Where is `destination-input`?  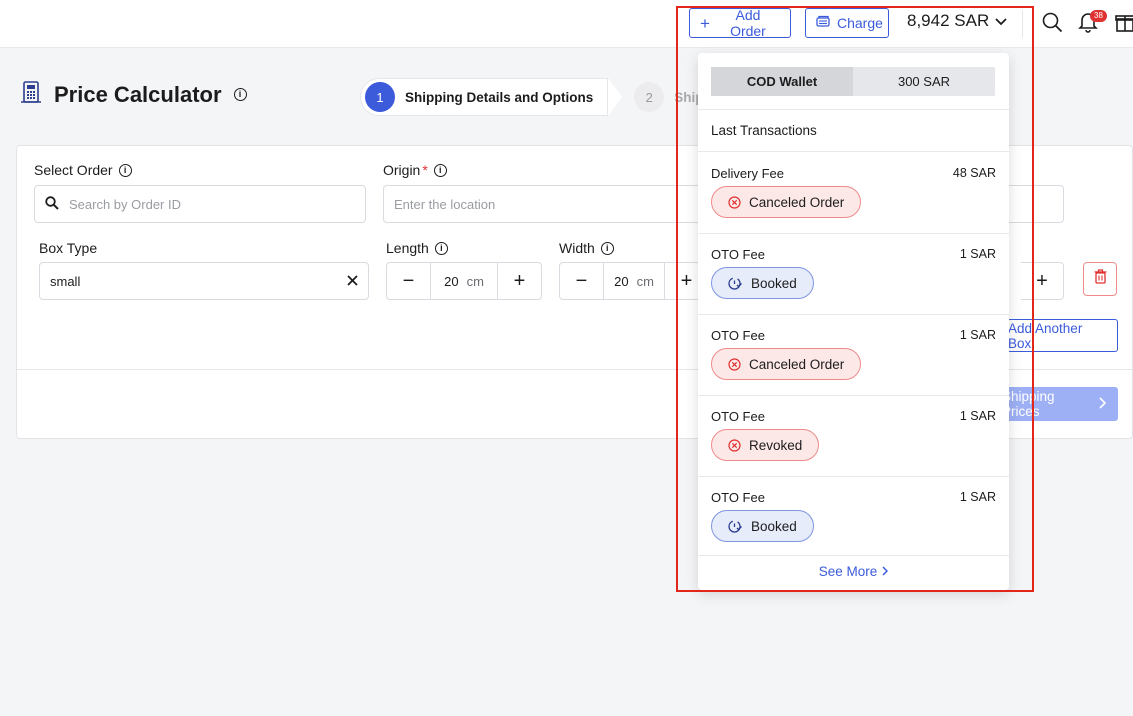 destination-input is located at coordinates (1035, 204).